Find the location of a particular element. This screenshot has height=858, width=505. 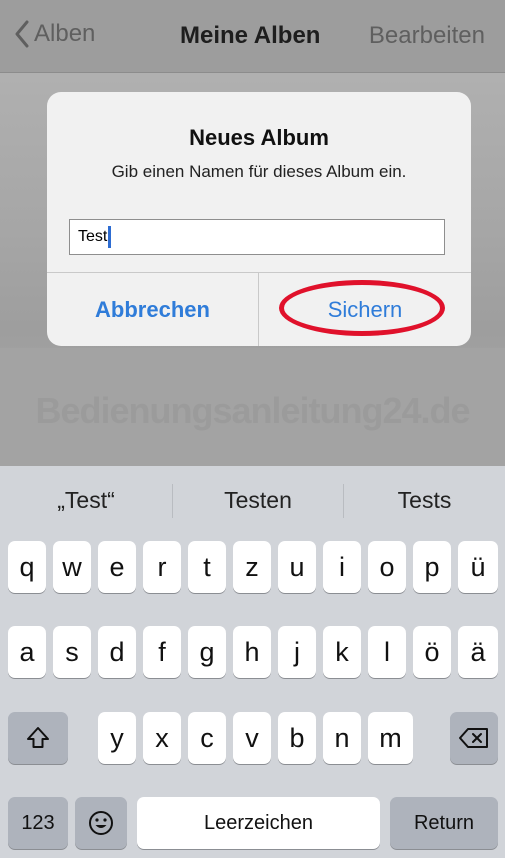

key-p: p is located at coordinates (432, 567).